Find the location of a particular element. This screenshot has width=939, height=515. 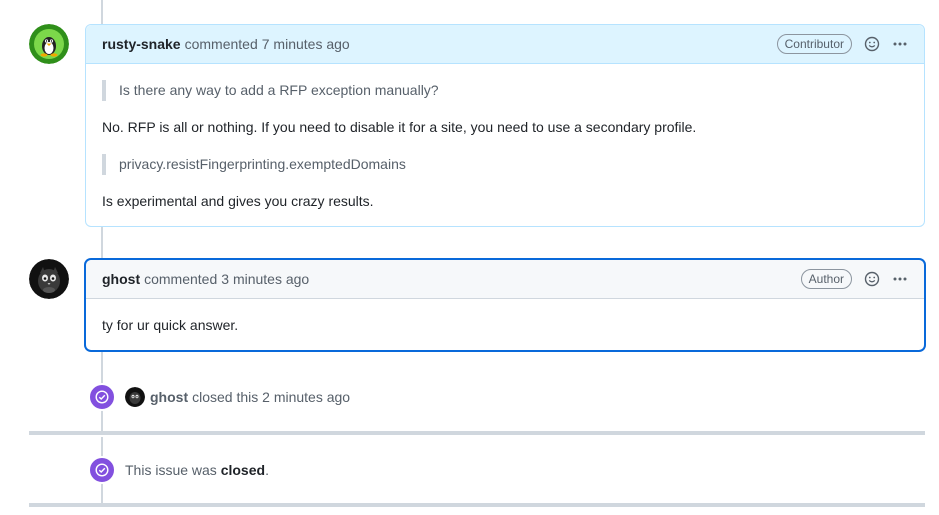

contributor-badge: Contributor is located at coordinates (814, 44).